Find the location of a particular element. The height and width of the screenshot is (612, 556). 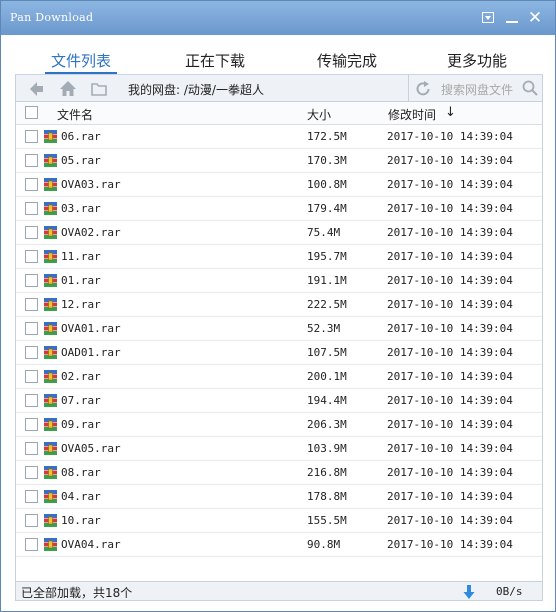

close-icon: ✕ is located at coordinates (535, 18).